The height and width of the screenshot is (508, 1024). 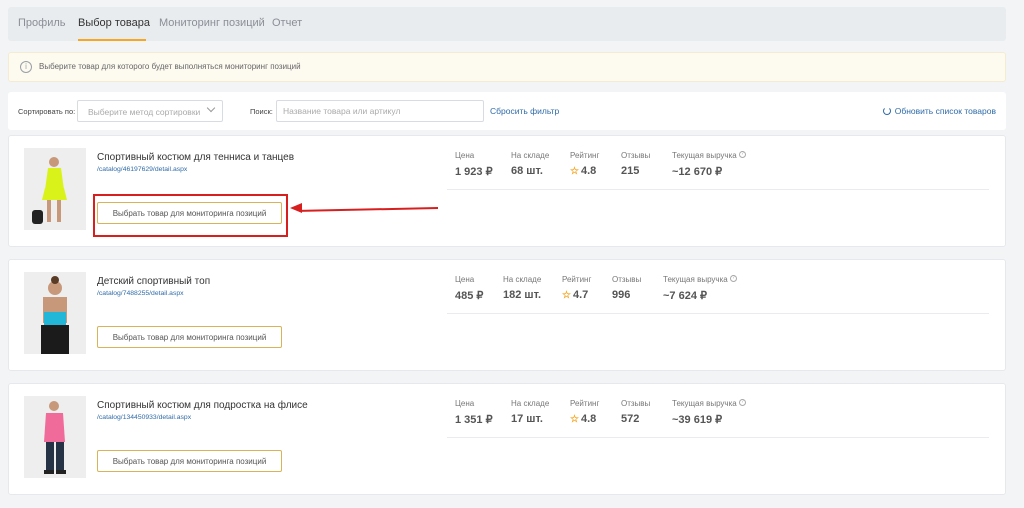 What do you see at coordinates (26, 67) in the screenshot?
I see `info-icon: i` at bounding box center [26, 67].